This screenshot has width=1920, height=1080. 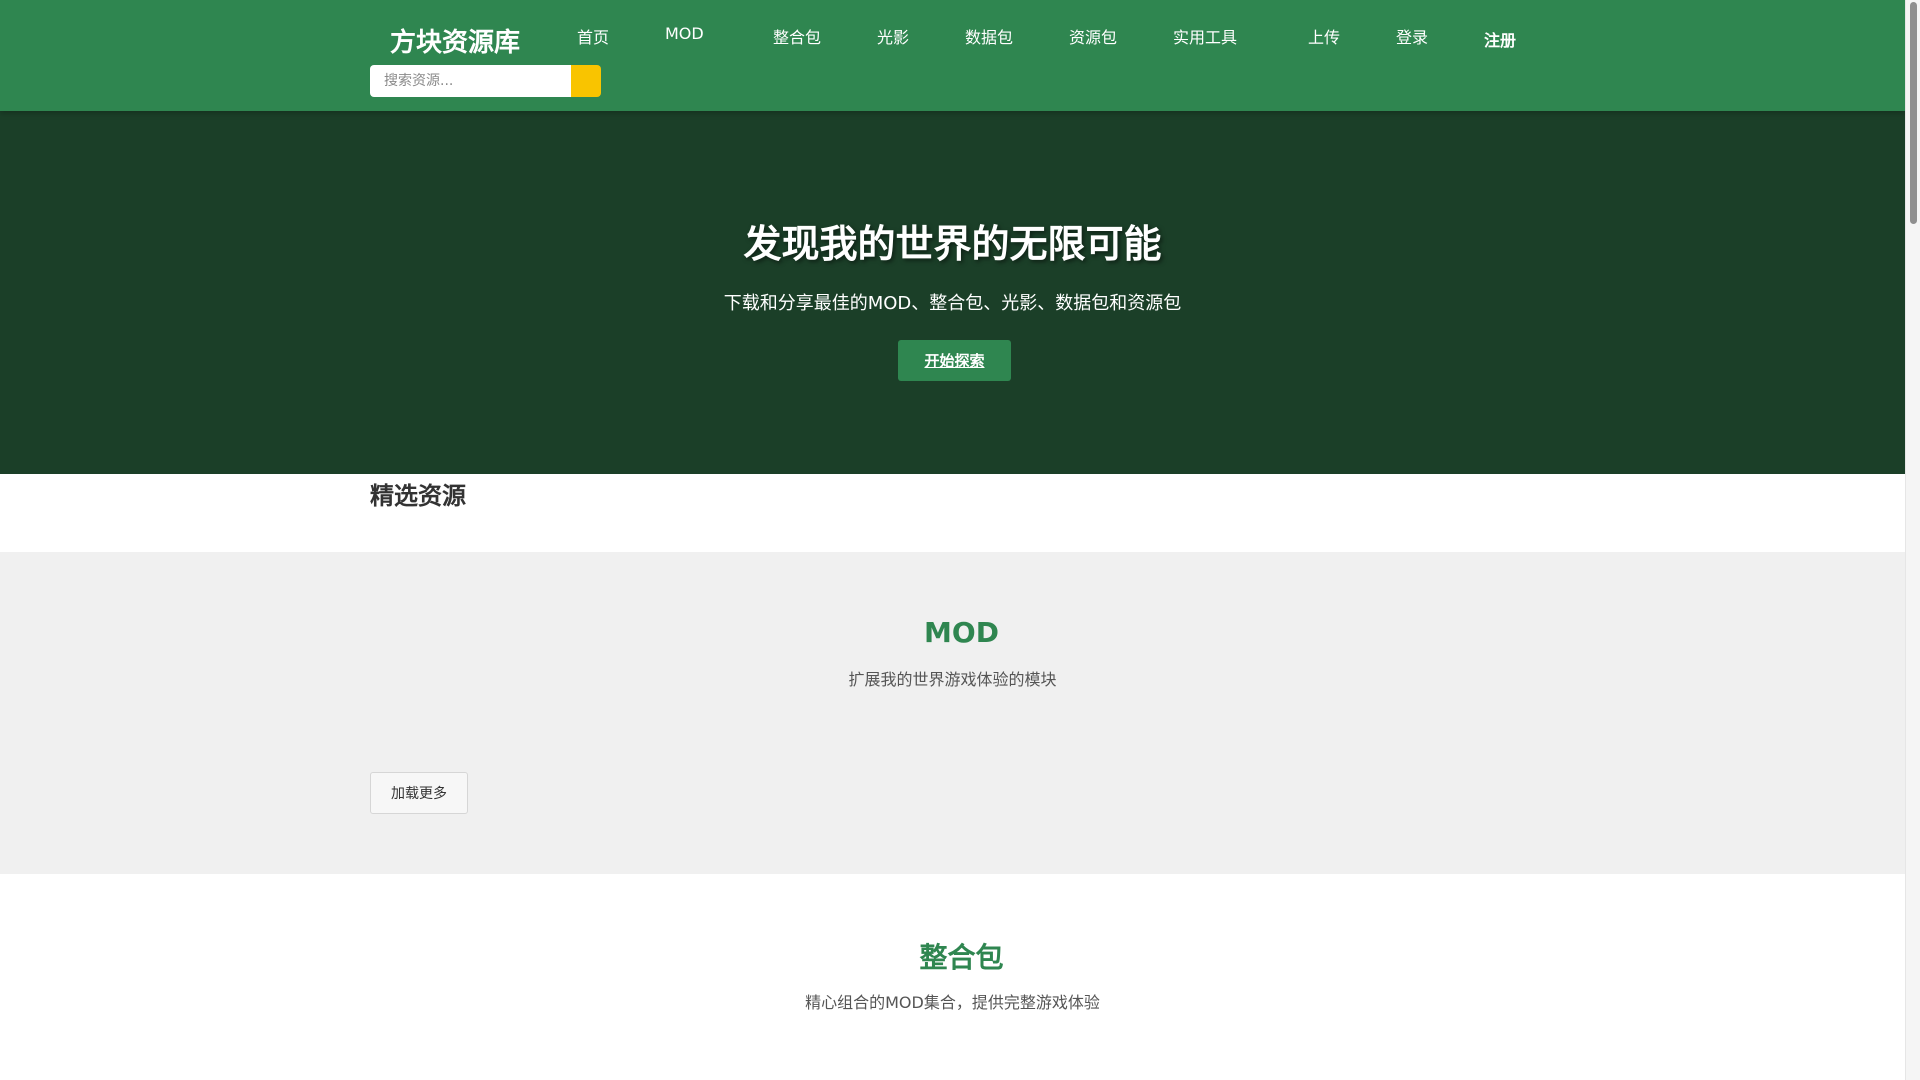 What do you see at coordinates (893, 36) in the screenshot?
I see `nav-shaders: 光影` at bounding box center [893, 36].